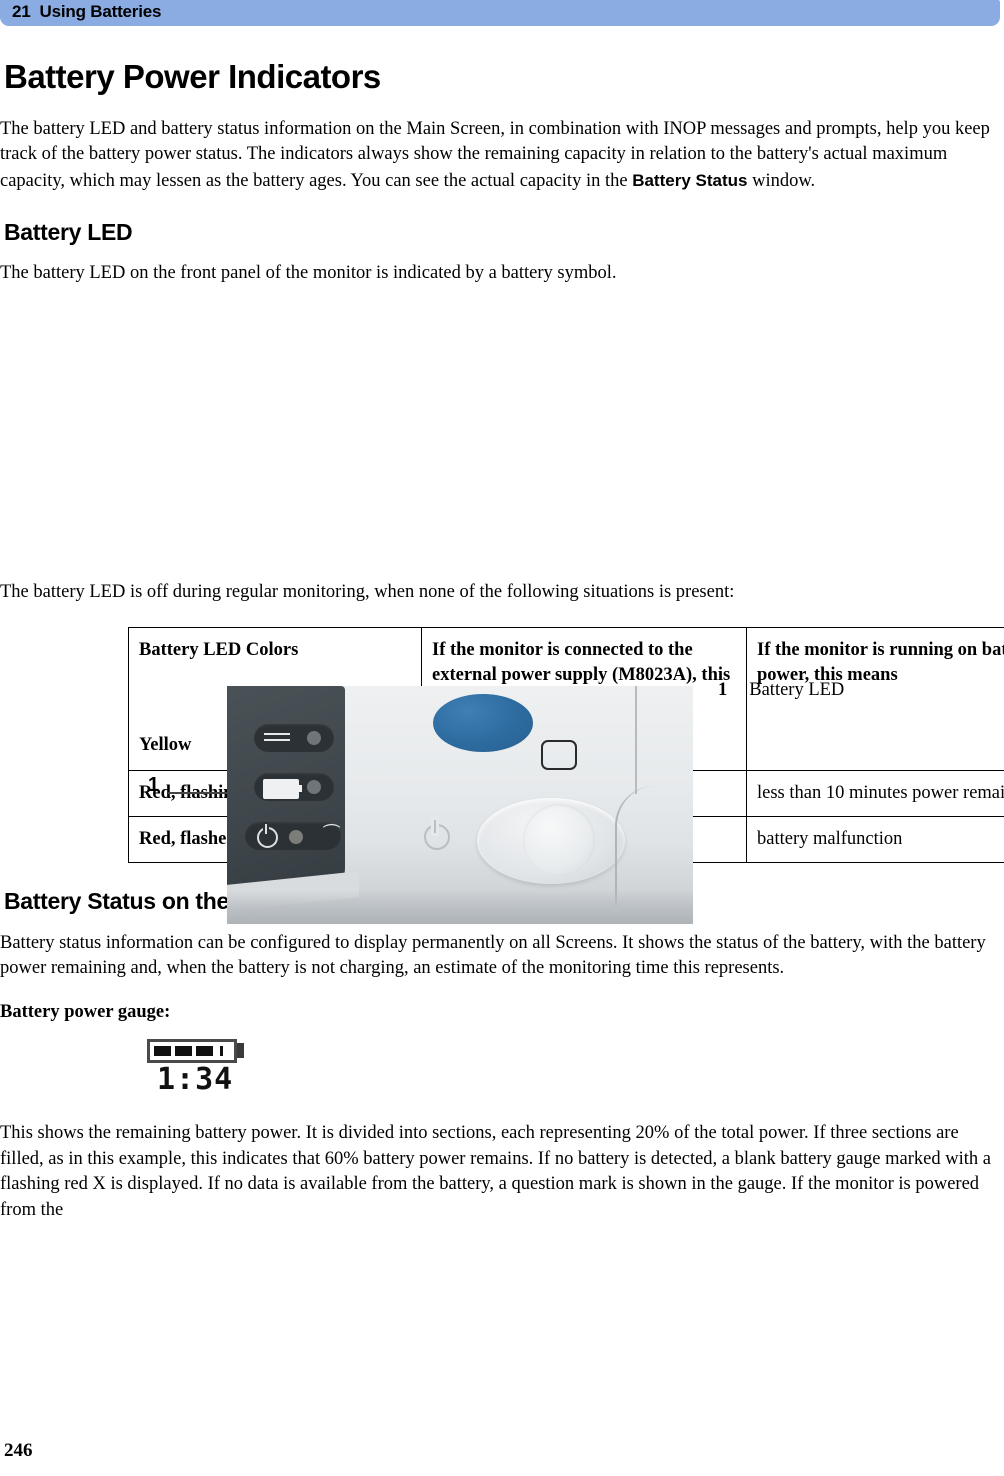  What do you see at coordinates (875, 840) in the screenshot?
I see `table-cell-red-intermittent-battery: battery malfunction` at bounding box center [875, 840].